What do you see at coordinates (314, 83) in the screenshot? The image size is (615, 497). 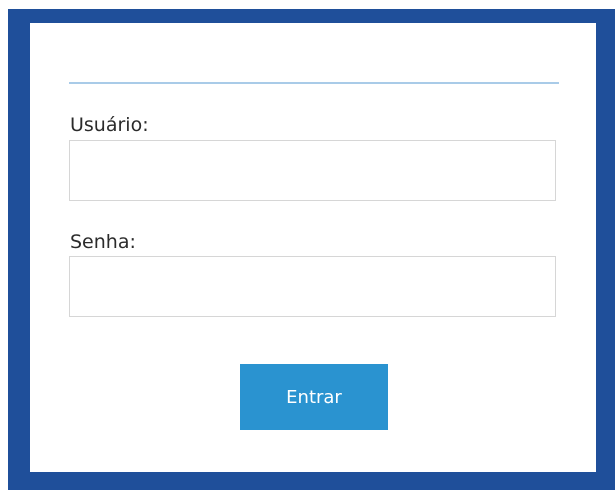 I see `header-divider` at bounding box center [314, 83].